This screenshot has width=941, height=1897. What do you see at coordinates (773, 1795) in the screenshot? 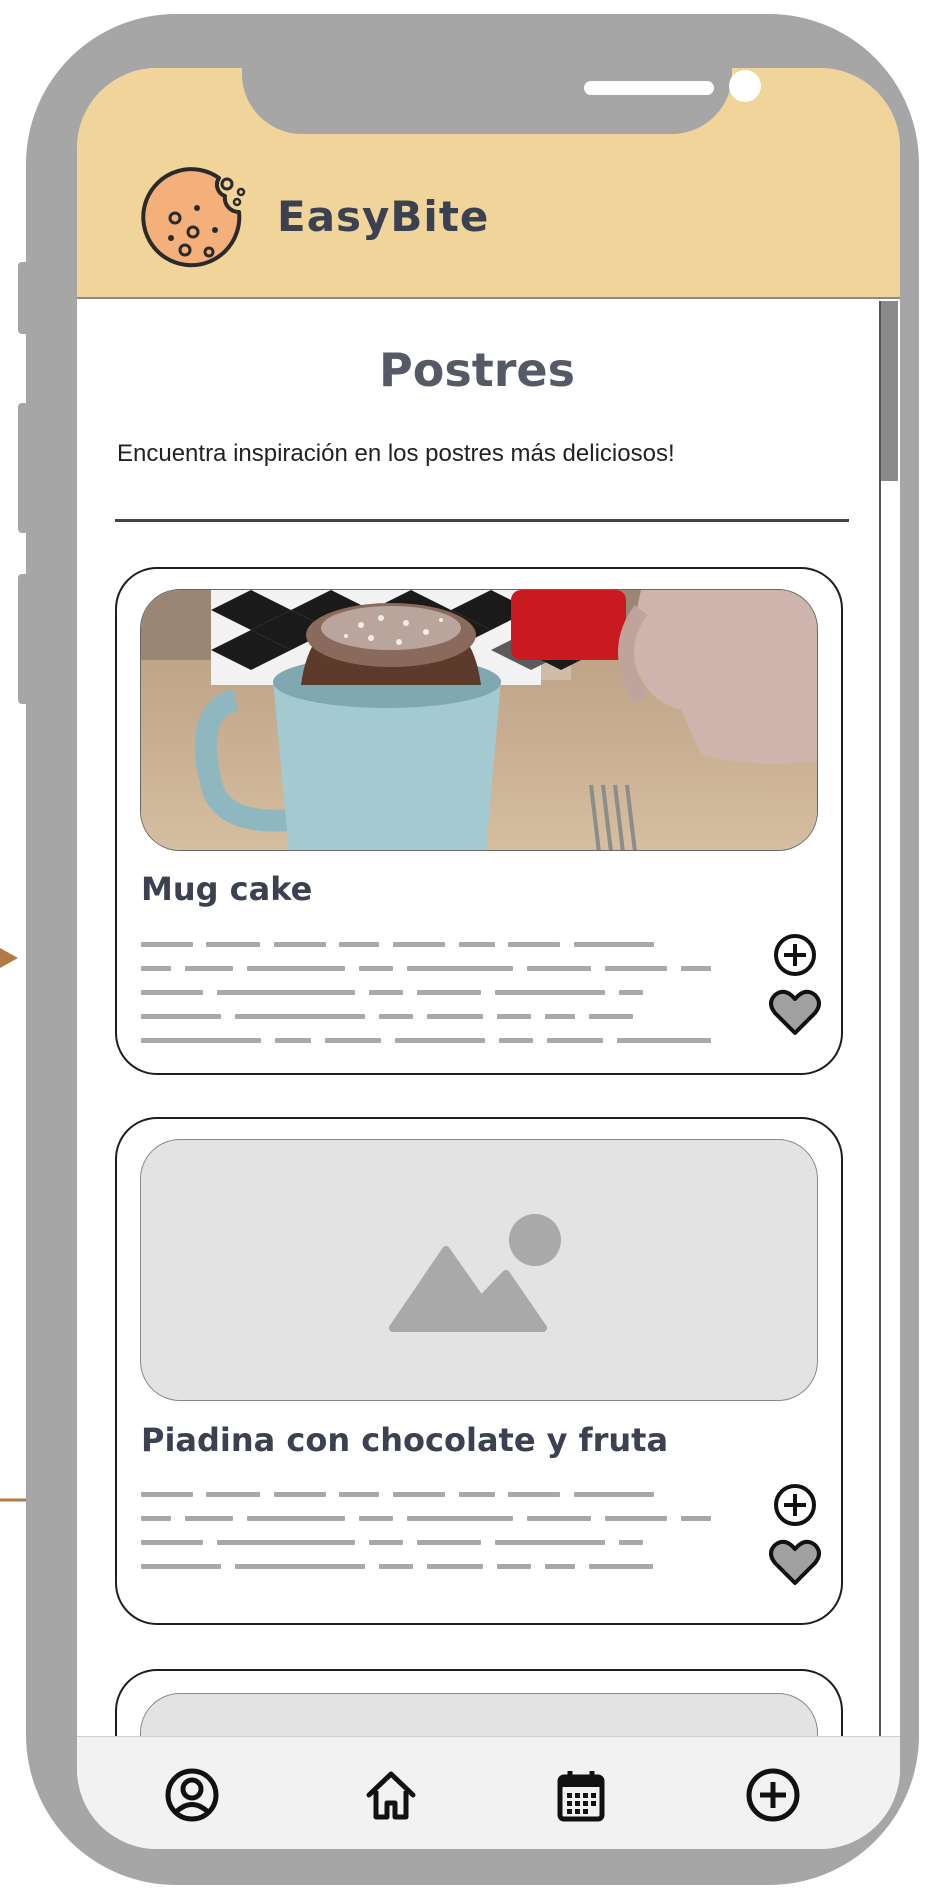
I see `plus-circle-icon` at bounding box center [773, 1795].